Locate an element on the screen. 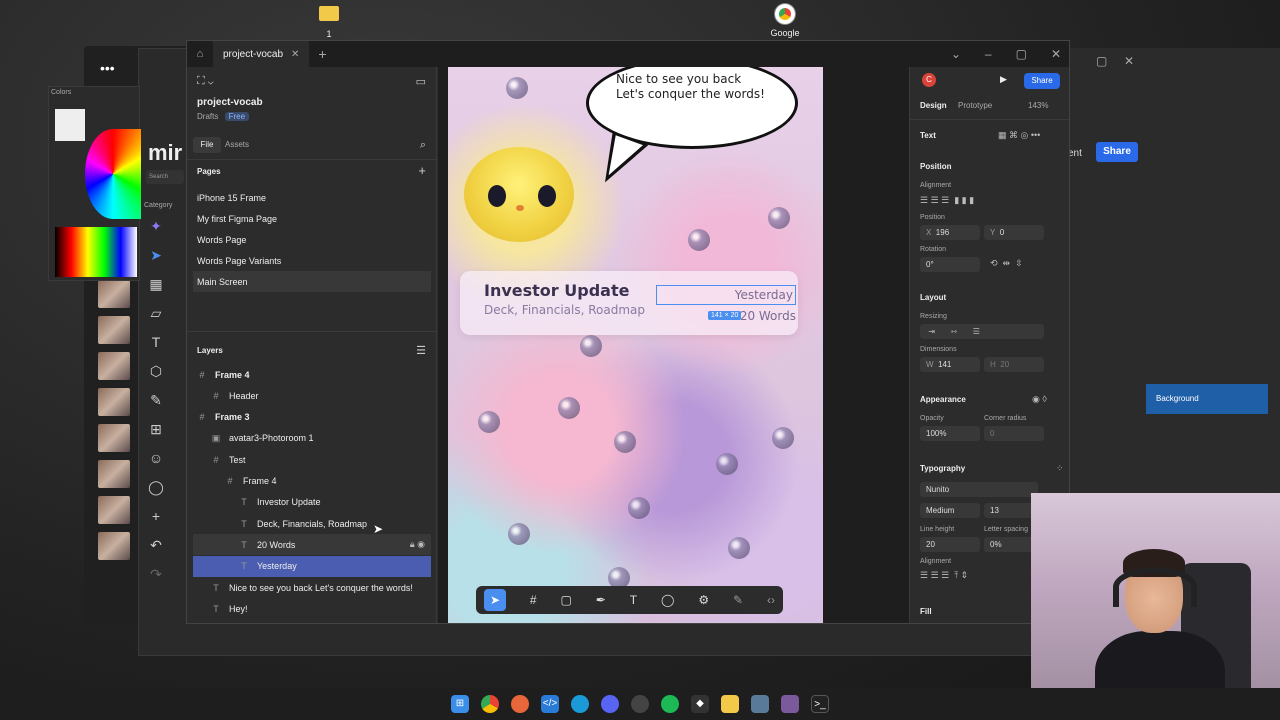  table-icon: ▦ is located at coordinates (156, 284).